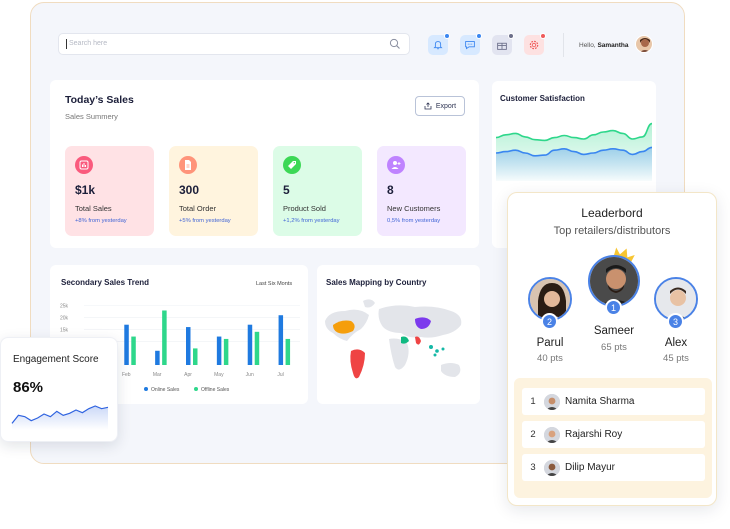 The height and width of the screenshot is (529, 730). I want to click on podium-third: 3 Alex 45 pts, so click(676, 322).